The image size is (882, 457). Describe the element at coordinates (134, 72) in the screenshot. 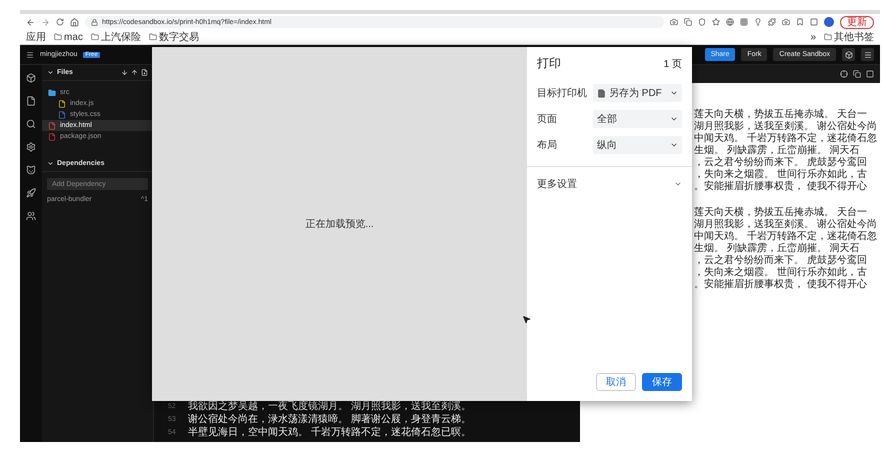

I see `arrow-up-icon` at that location.